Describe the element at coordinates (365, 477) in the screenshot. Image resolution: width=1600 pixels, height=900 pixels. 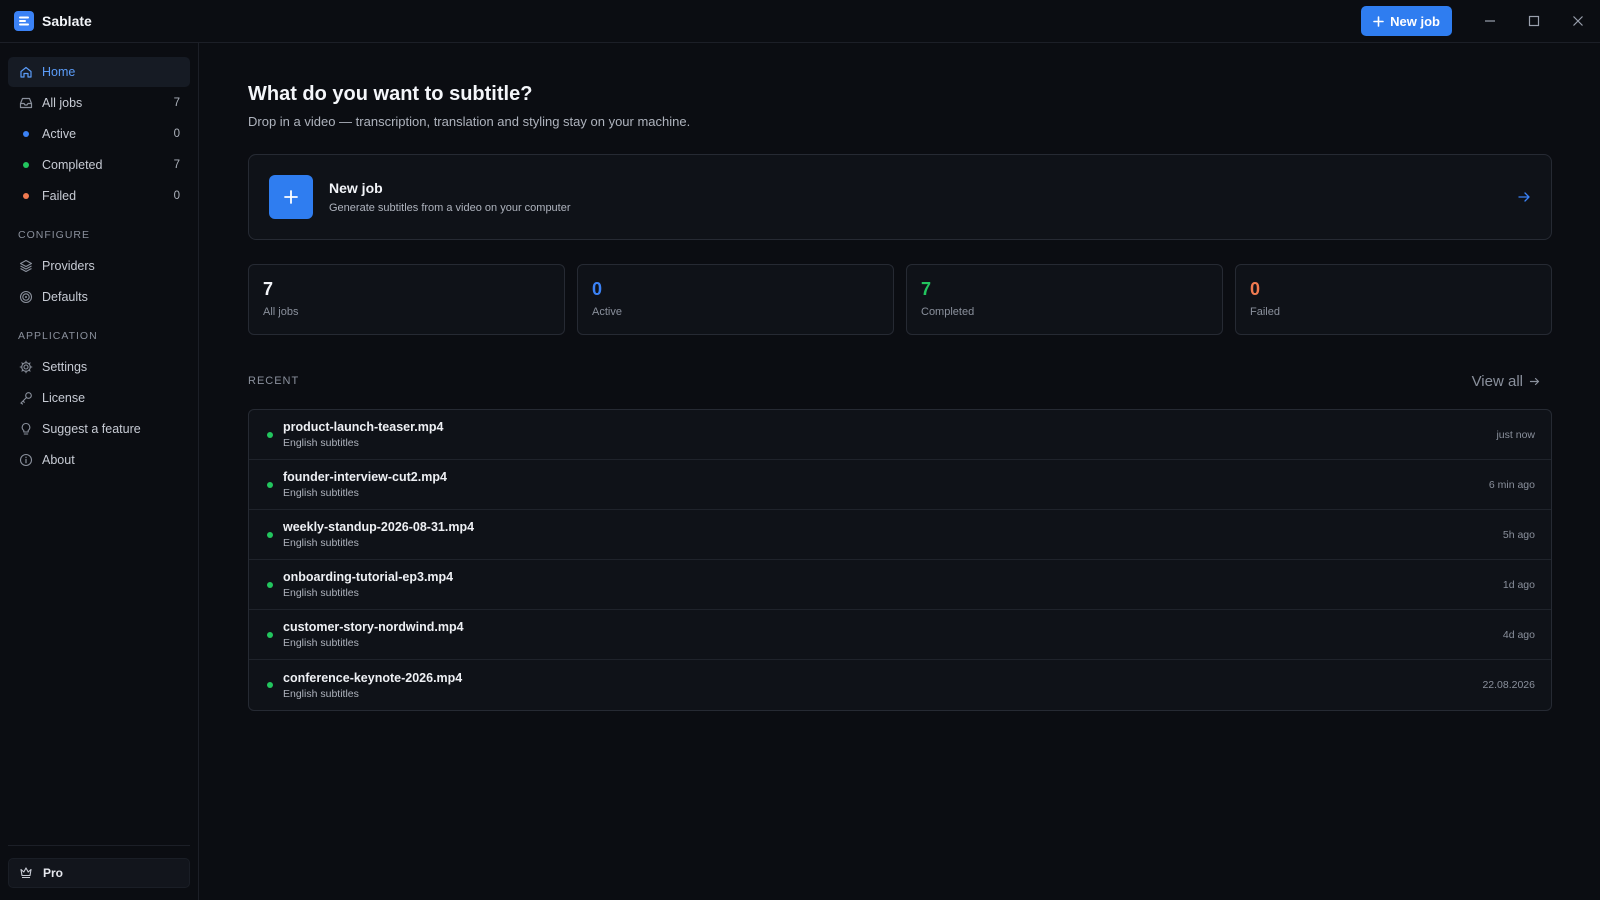
I see `job-filename: founder-interview-cut2.mp4` at that location.